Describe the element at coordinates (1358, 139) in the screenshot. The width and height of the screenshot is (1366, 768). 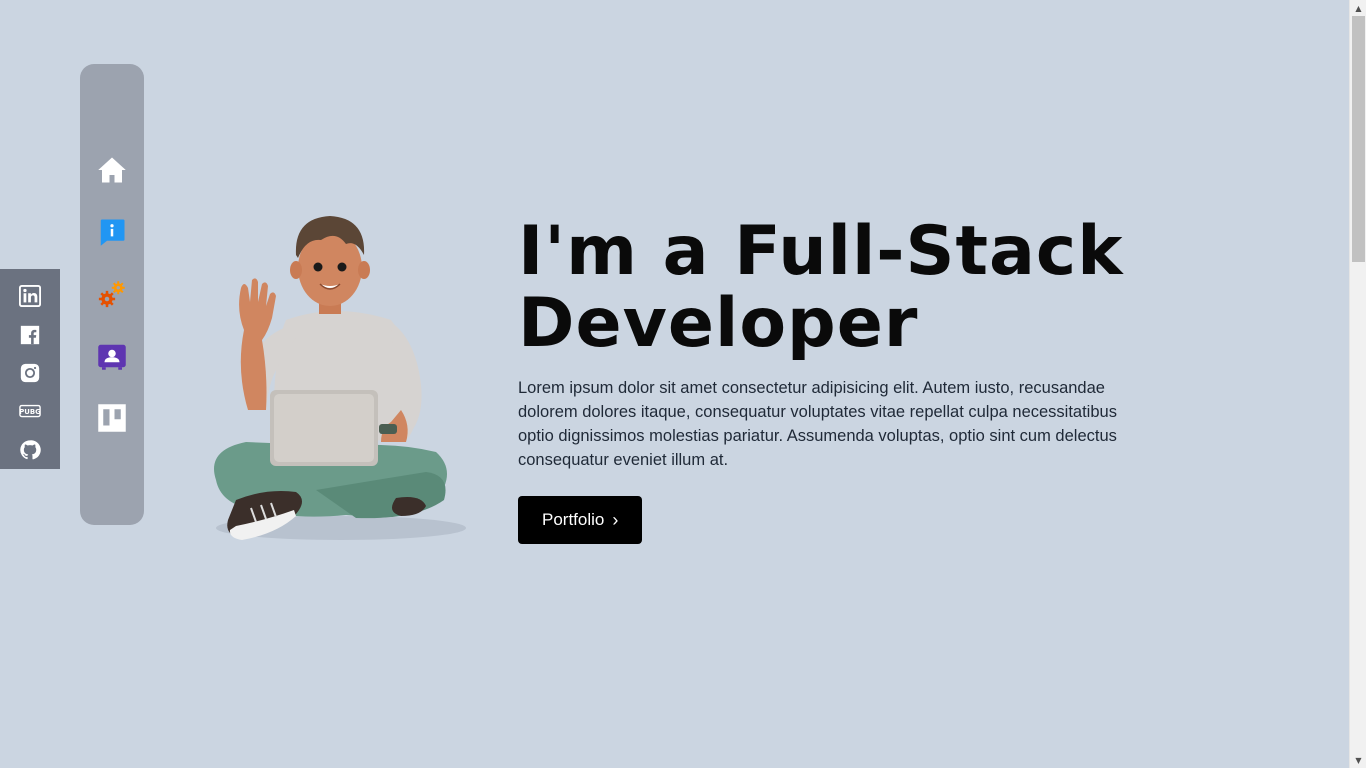
I see `scroll-thumb` at that location.